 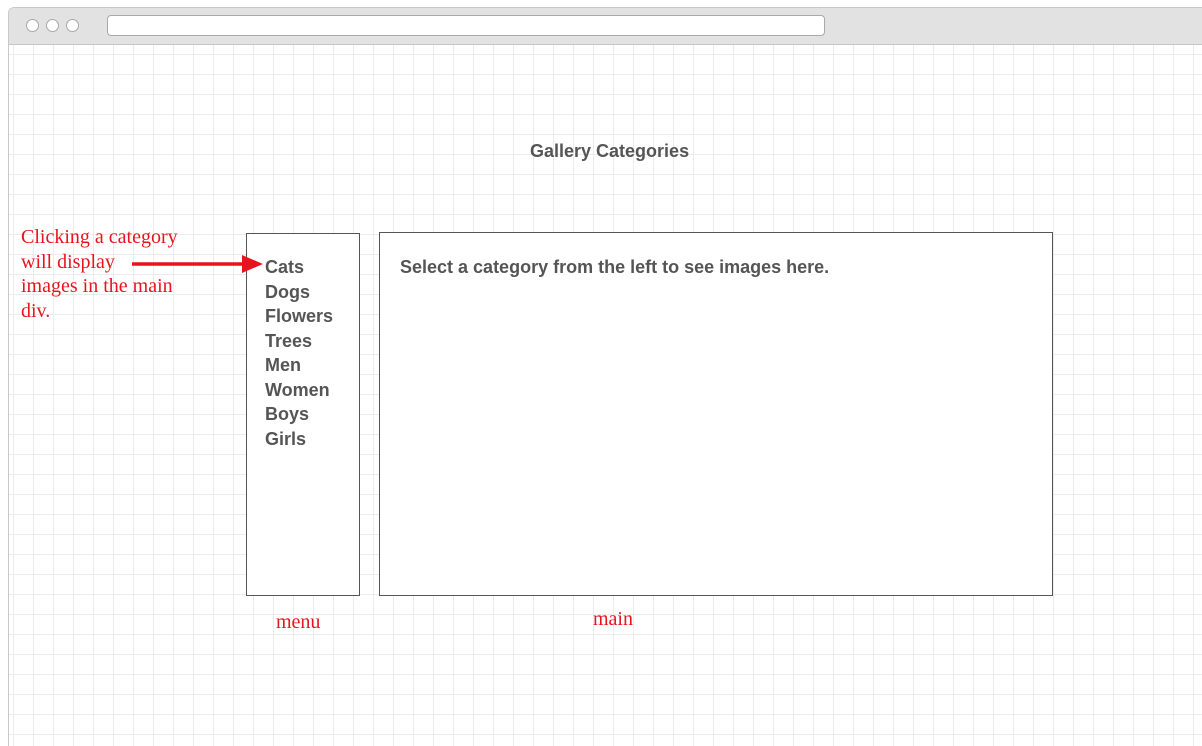 I want to click on menu-annotation-label: menu, so click(x=298, y=622).